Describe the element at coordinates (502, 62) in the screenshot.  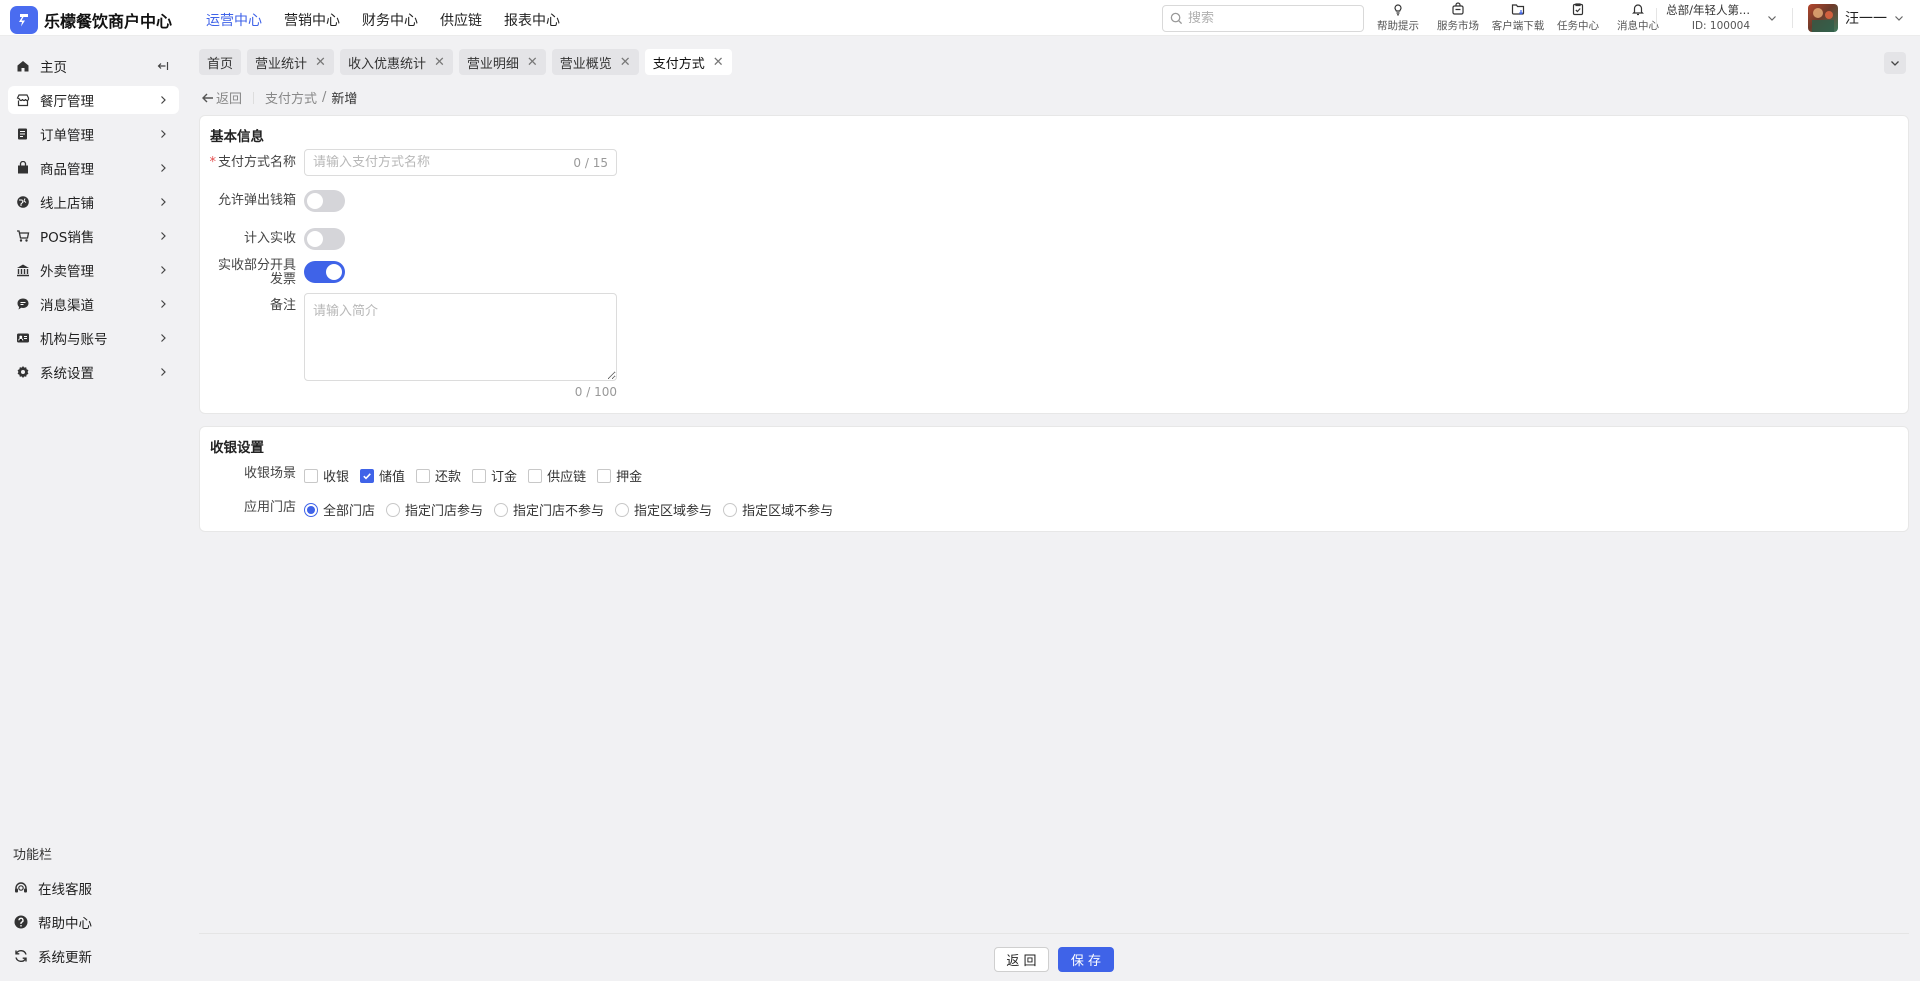
I see `tab-business-details: 营业明细 ✕` at that location.